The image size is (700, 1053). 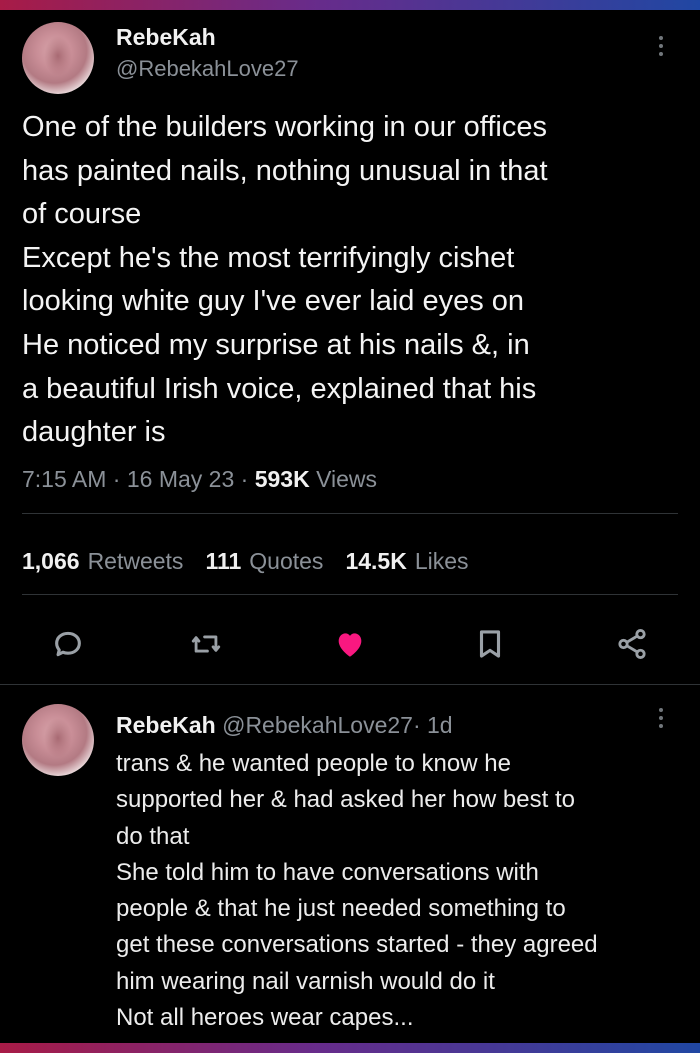 I want to click on tweet-meta: 7:15 AM · 16 May 23 · 593K Views, so click(x=200, y=479).